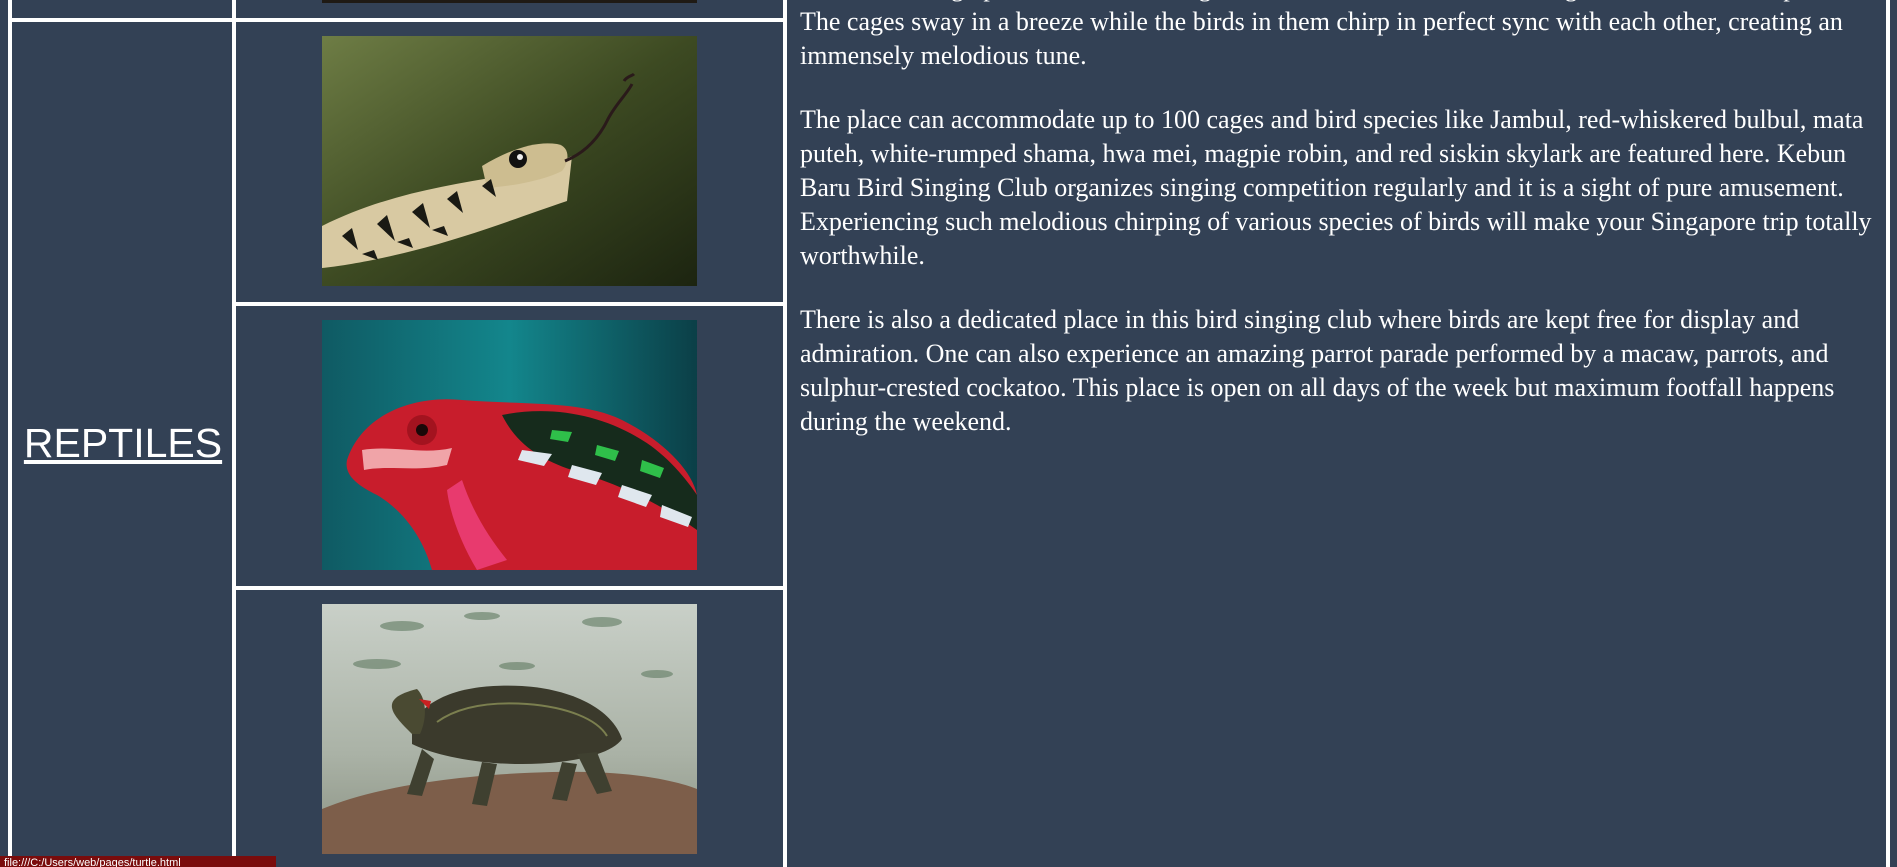 Image resolution: width=1897 pixels, height=867 pixels. I want to click on table-border-right, so click(1888, 433).